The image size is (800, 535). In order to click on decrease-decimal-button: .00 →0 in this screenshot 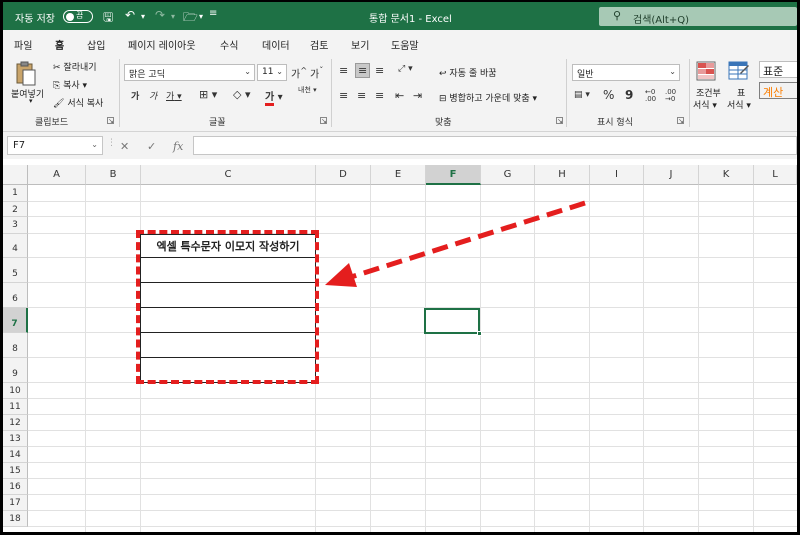, I will do `click(675, 96)`.